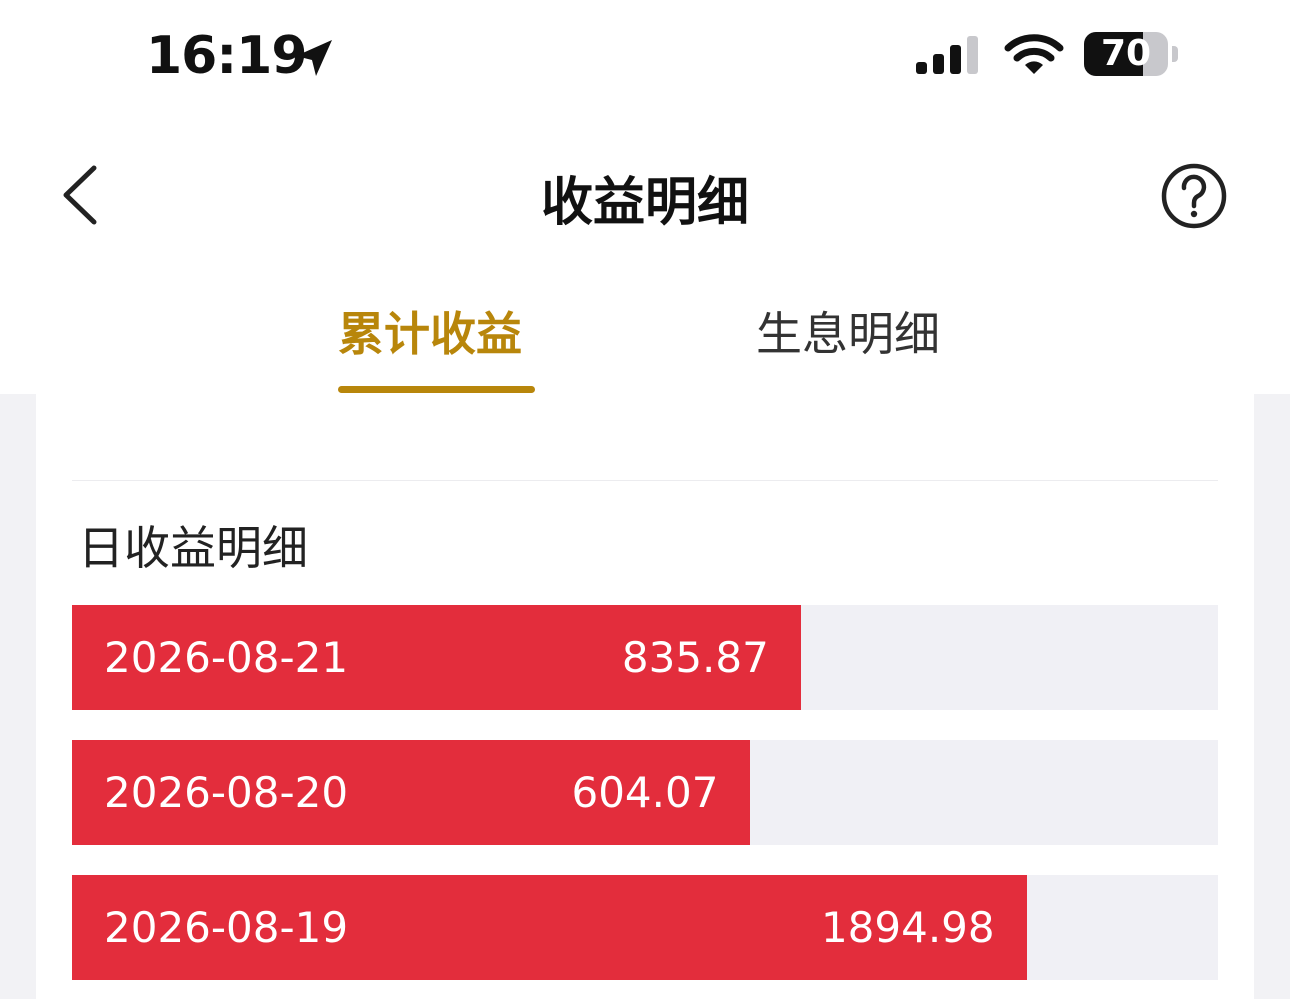 The width and height of the screenshot is (1290, 999). I want to click on battery-cap, so click(1175, 54).